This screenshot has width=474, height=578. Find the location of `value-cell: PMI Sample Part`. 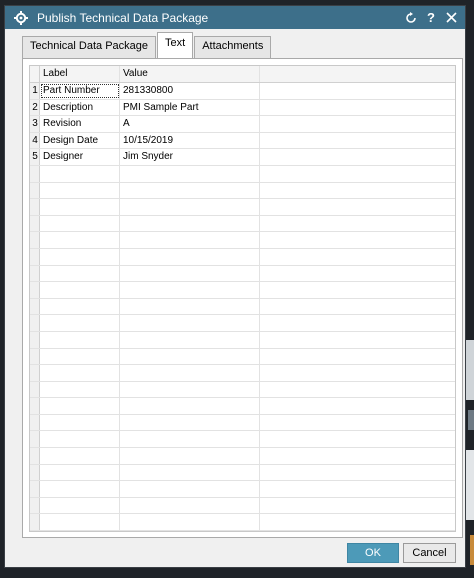

value-cell: PMI Sample Part is located at coordinates (190, 107).